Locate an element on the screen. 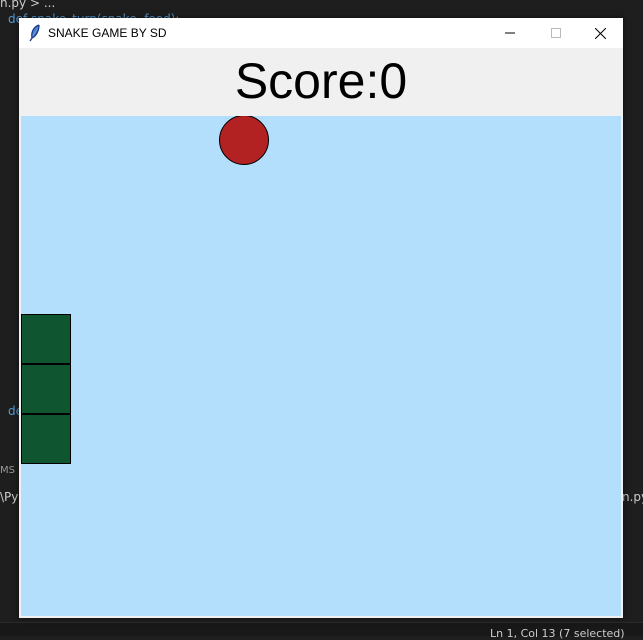 This screenshot has width=643, height=640. close-button is located at coordinates (600, 33).